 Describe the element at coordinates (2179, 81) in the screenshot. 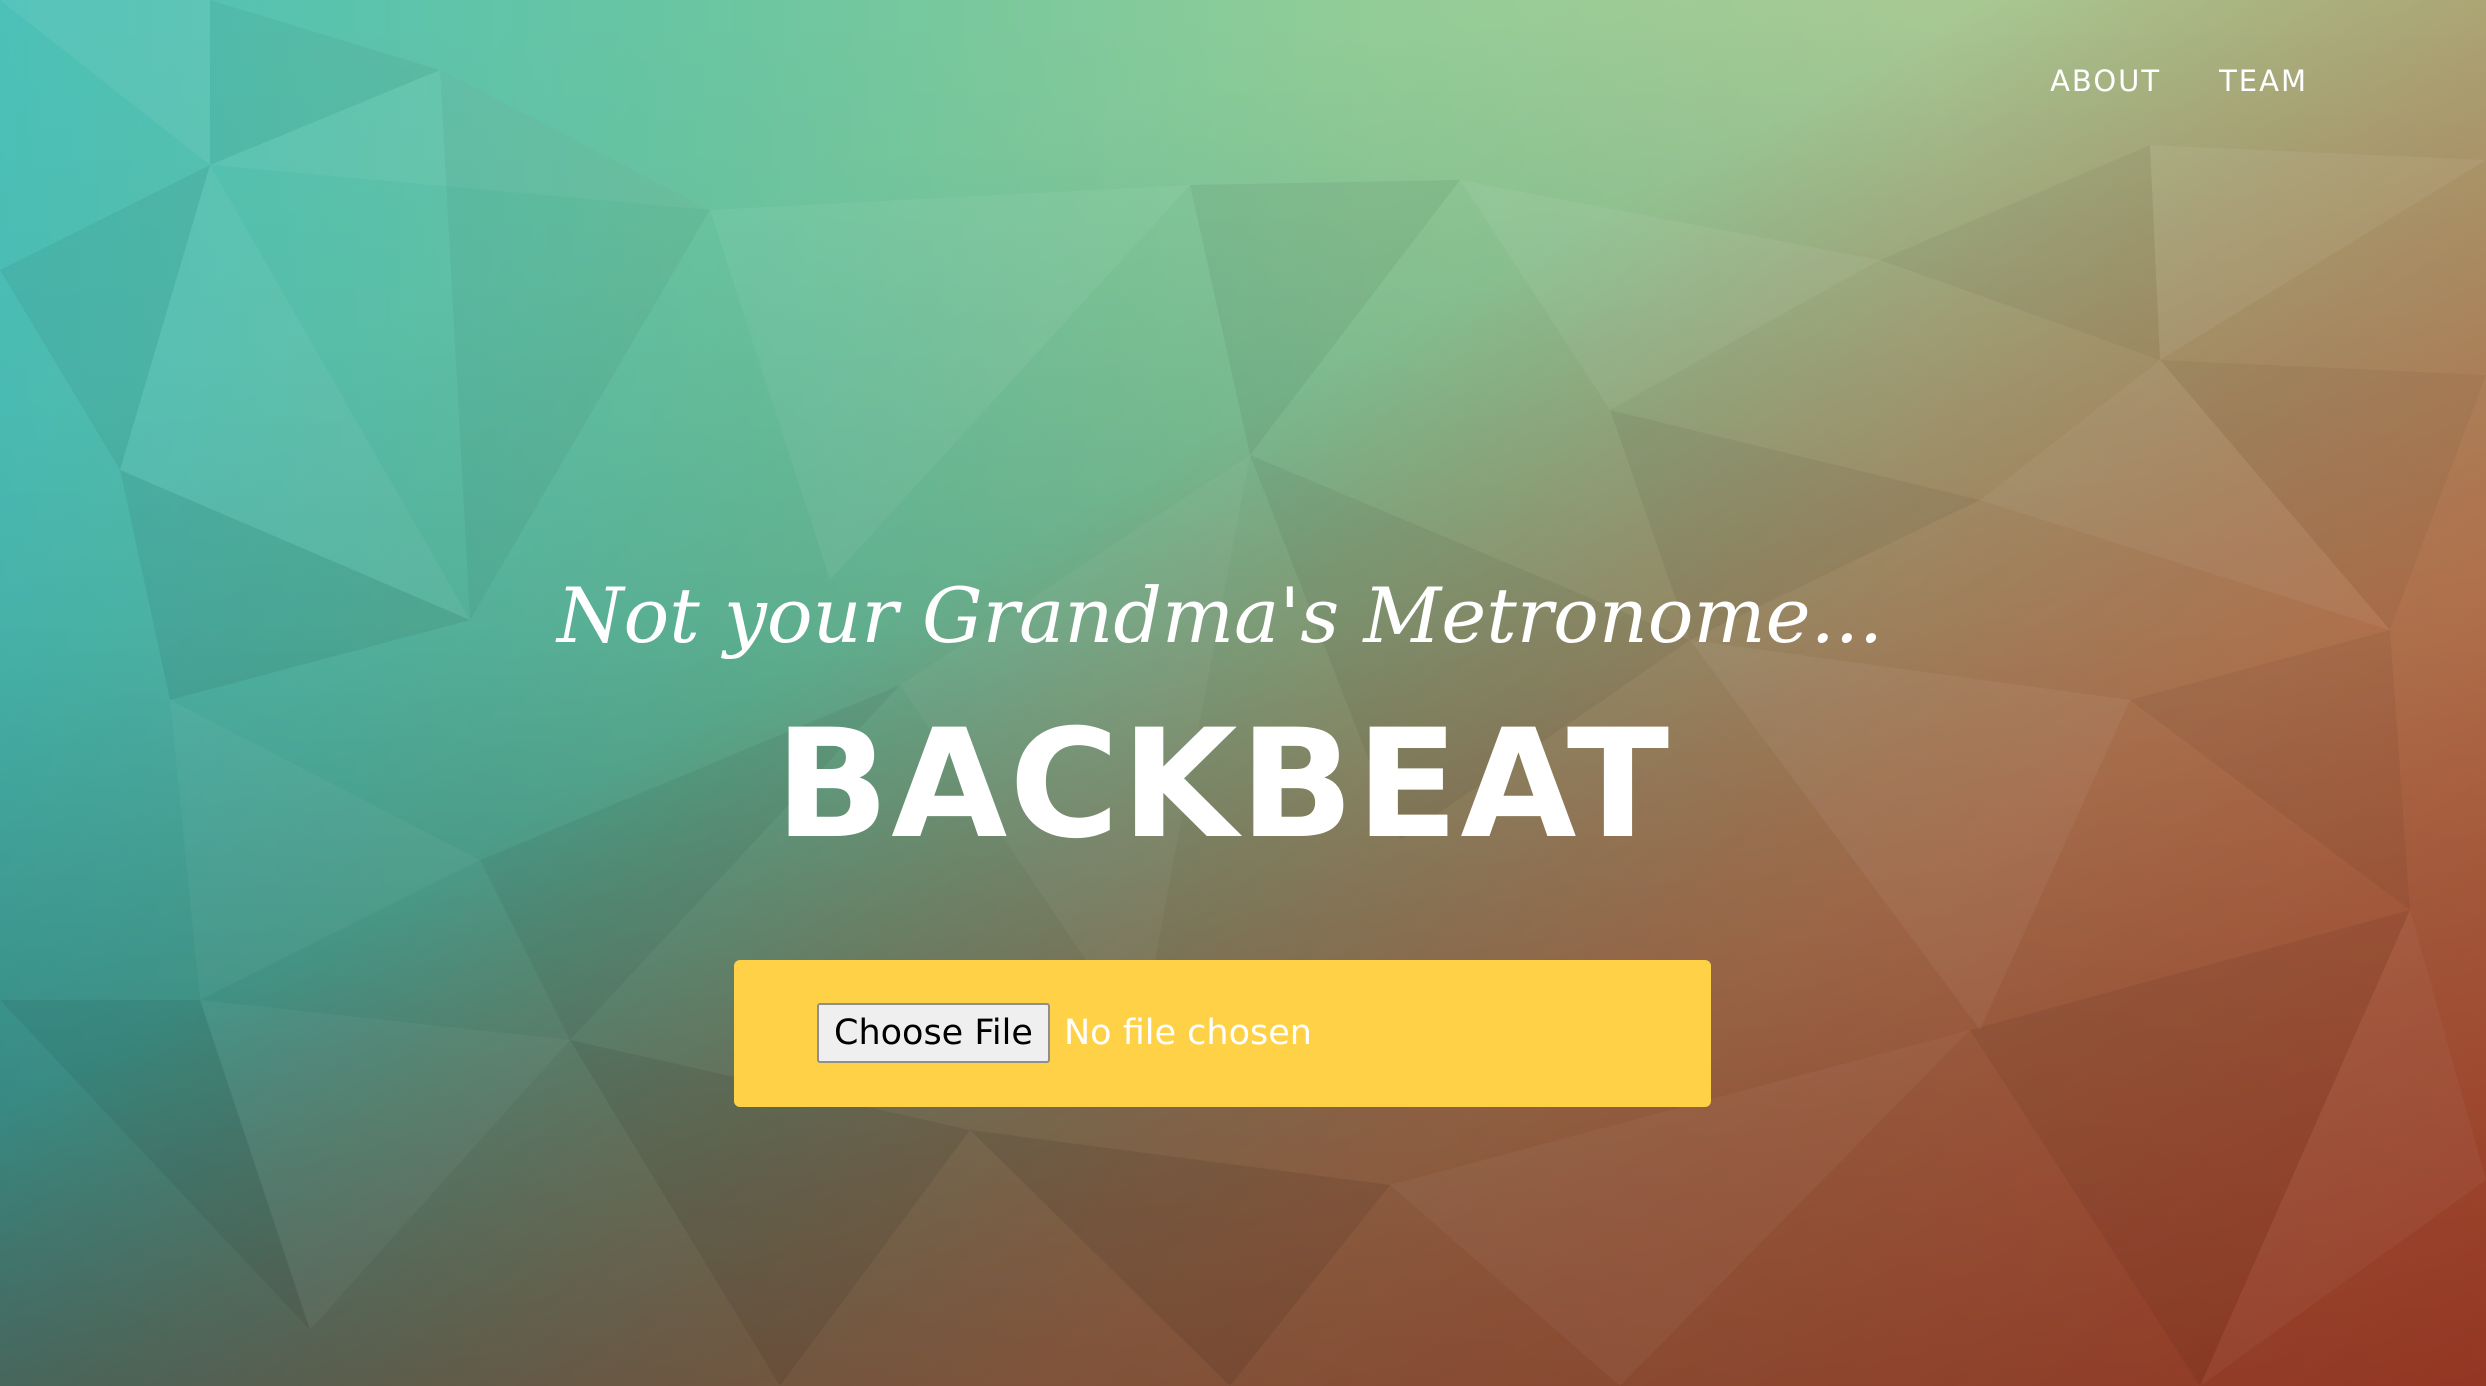

I see `top-nav: ABOUT TEAM` at that location.